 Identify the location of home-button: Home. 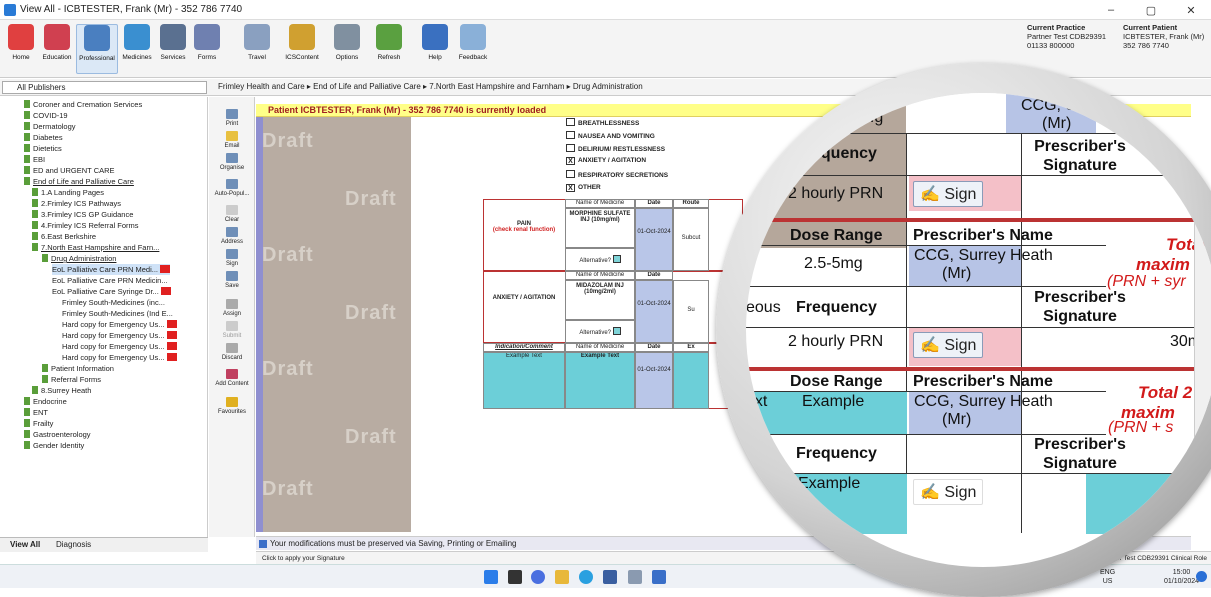
(21, 49).